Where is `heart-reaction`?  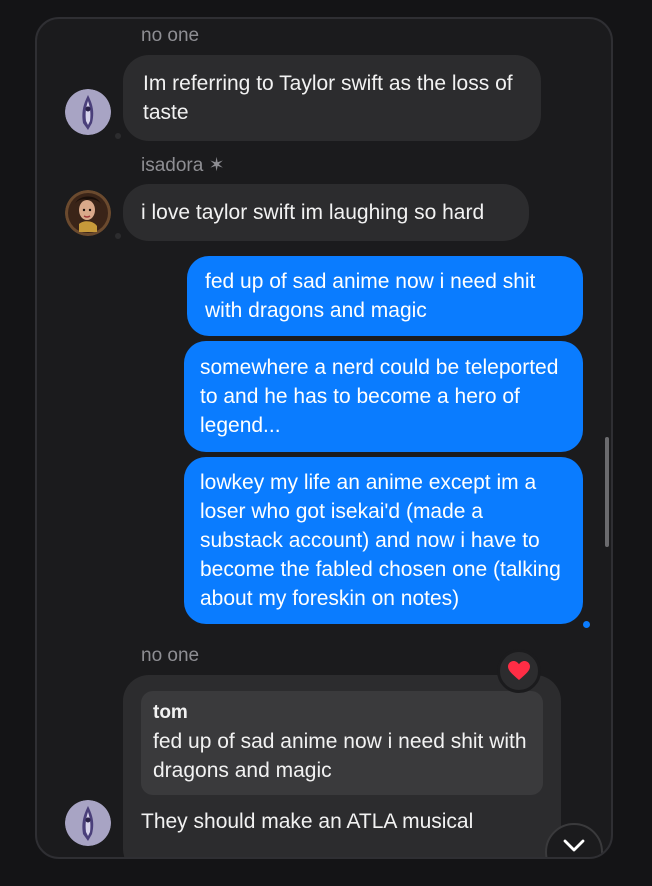
heart-reaction is located at coordinates (519, 671).